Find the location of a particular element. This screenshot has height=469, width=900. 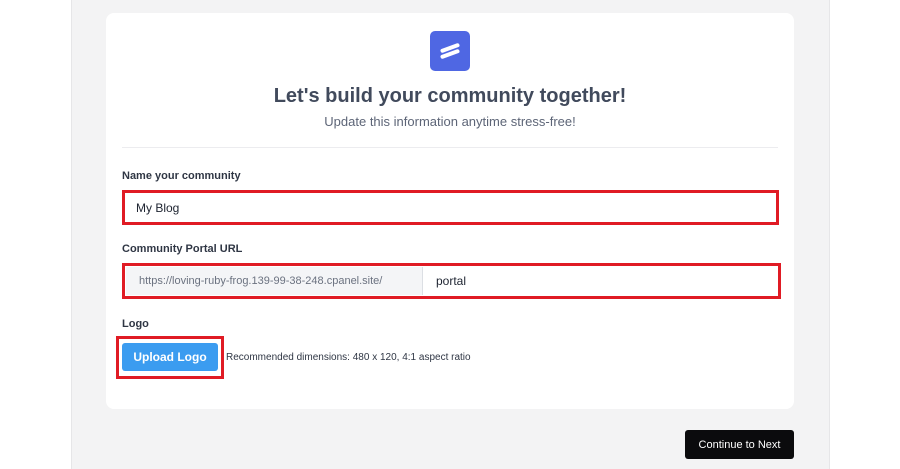

portal-url-input is located at coordinates (600, 281).